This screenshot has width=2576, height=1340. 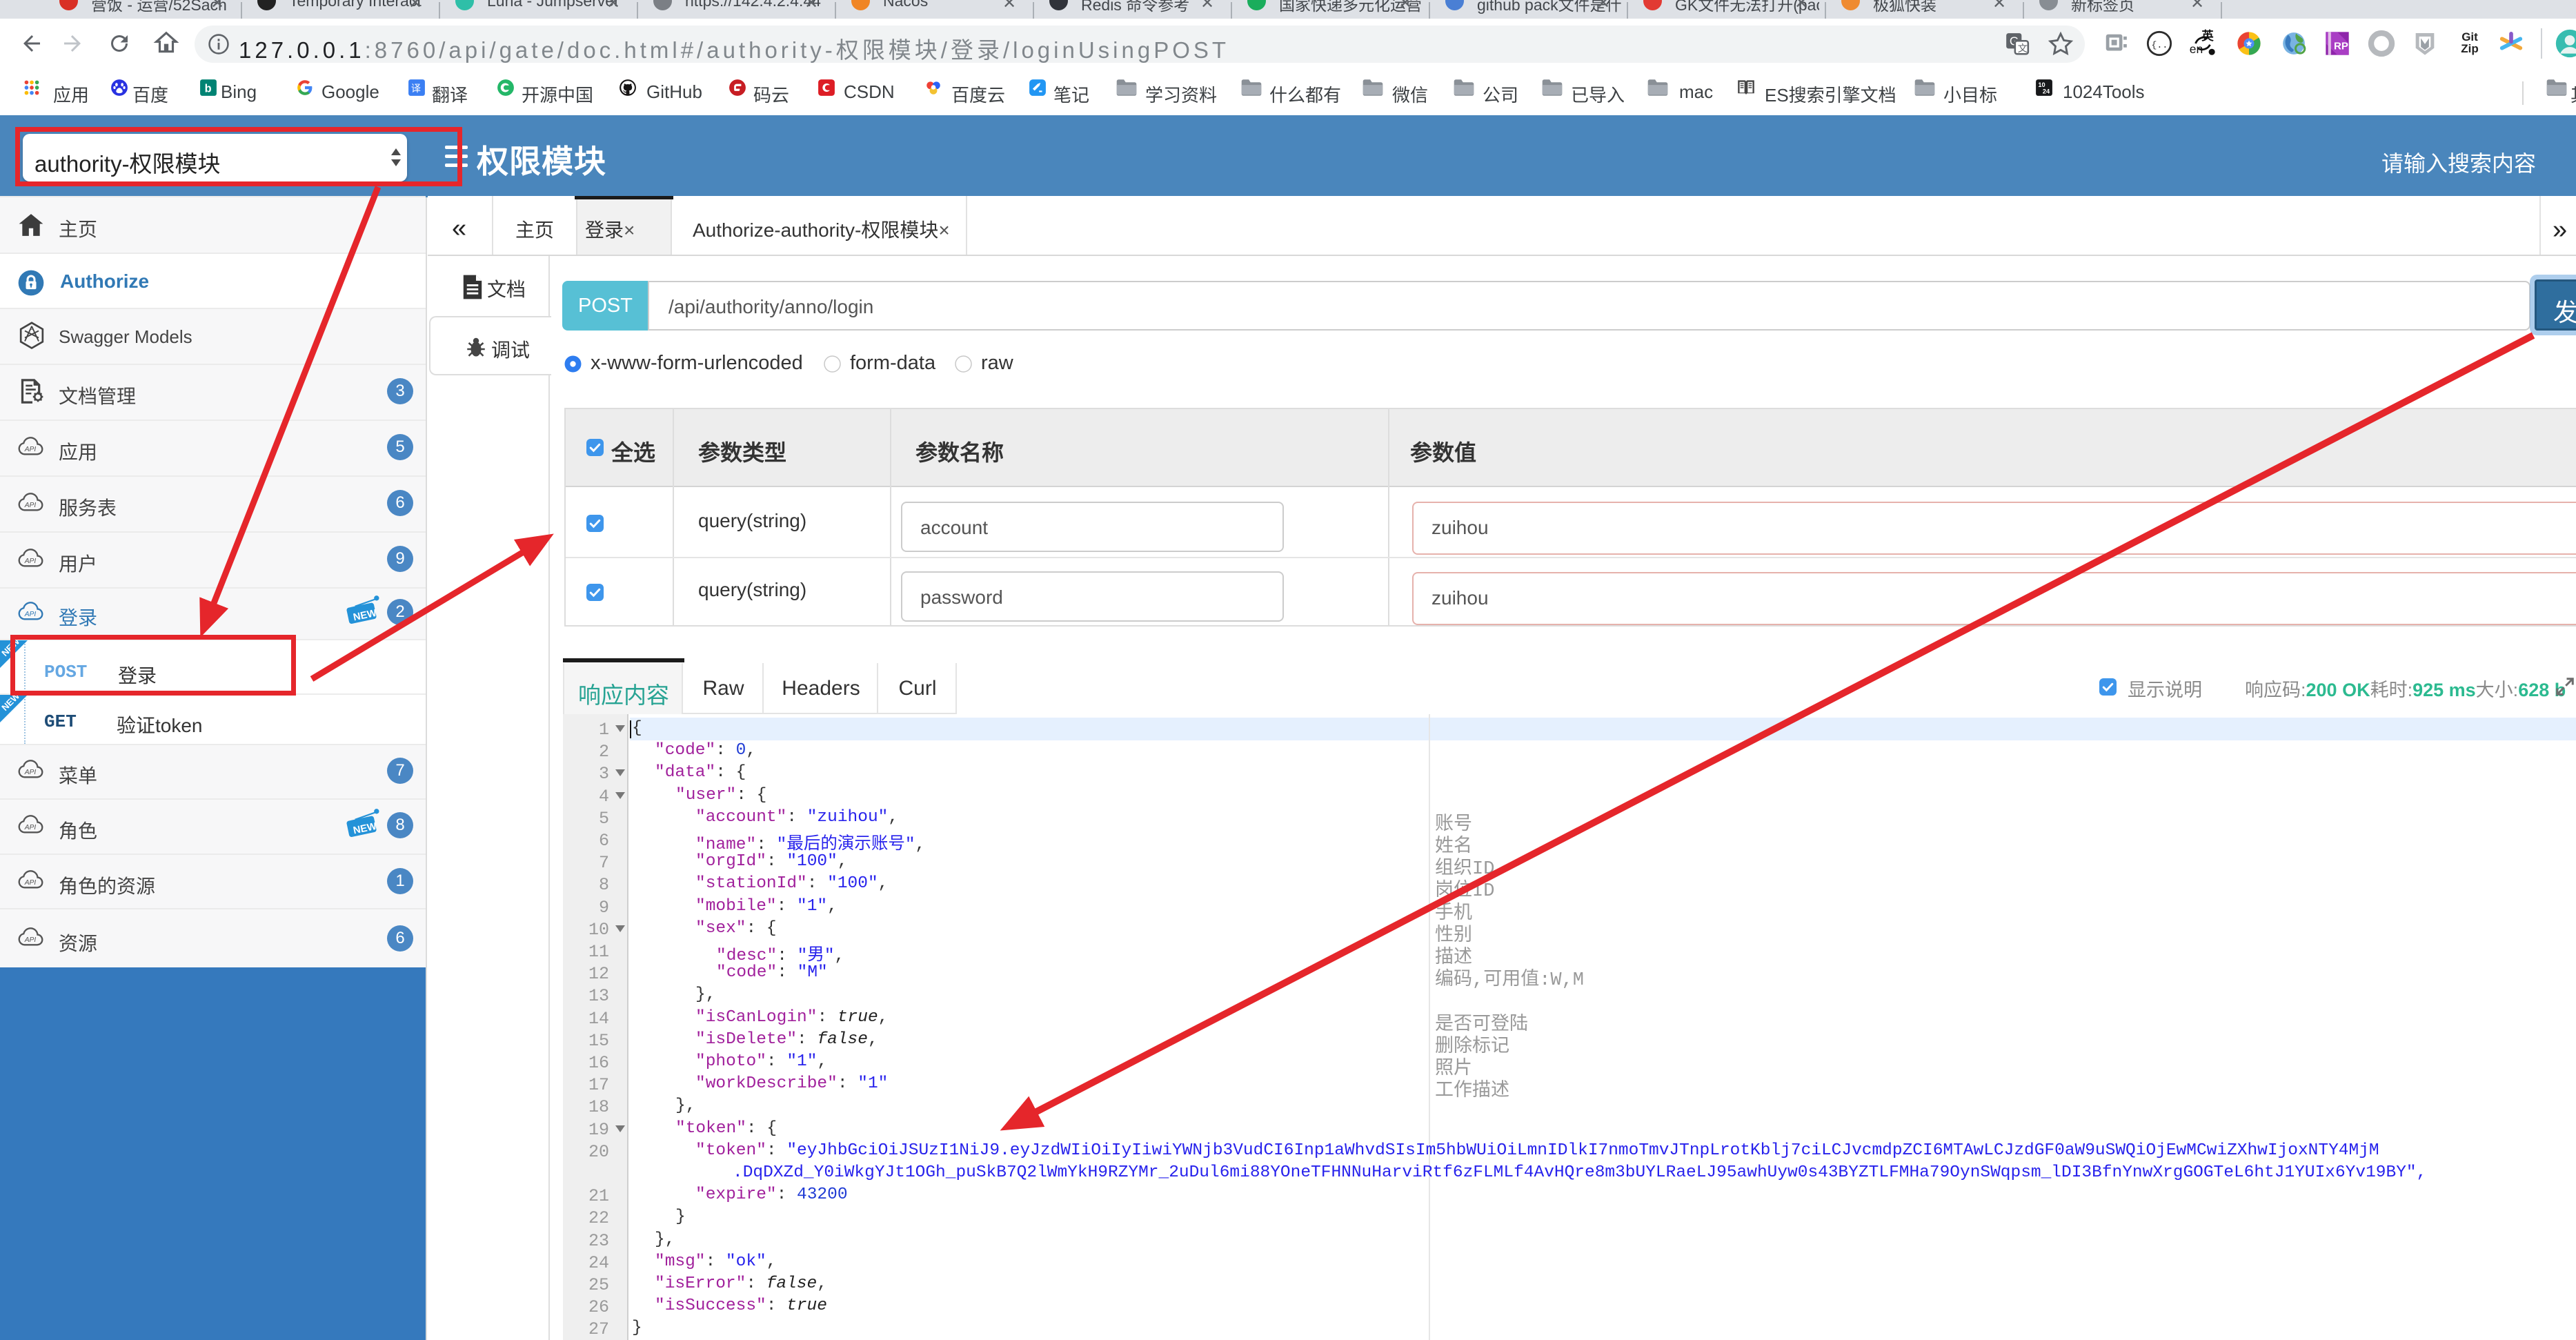 What do you see at coordinates (416, 88) in the screenshot?
I see `svg-text: 译` at bounding box center [416, 88].